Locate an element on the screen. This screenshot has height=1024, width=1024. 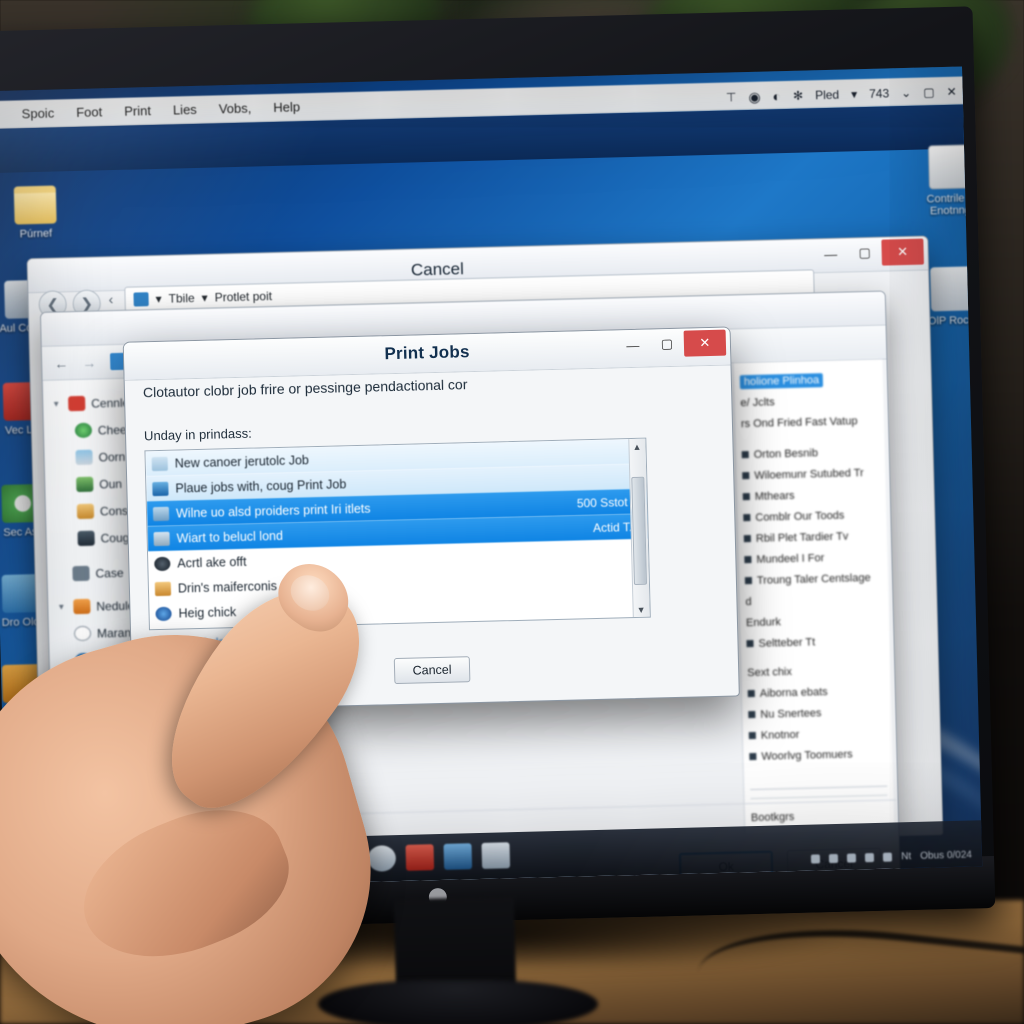
taskbar-clock: Obus 0/024 is located at coordinates (946, 856).